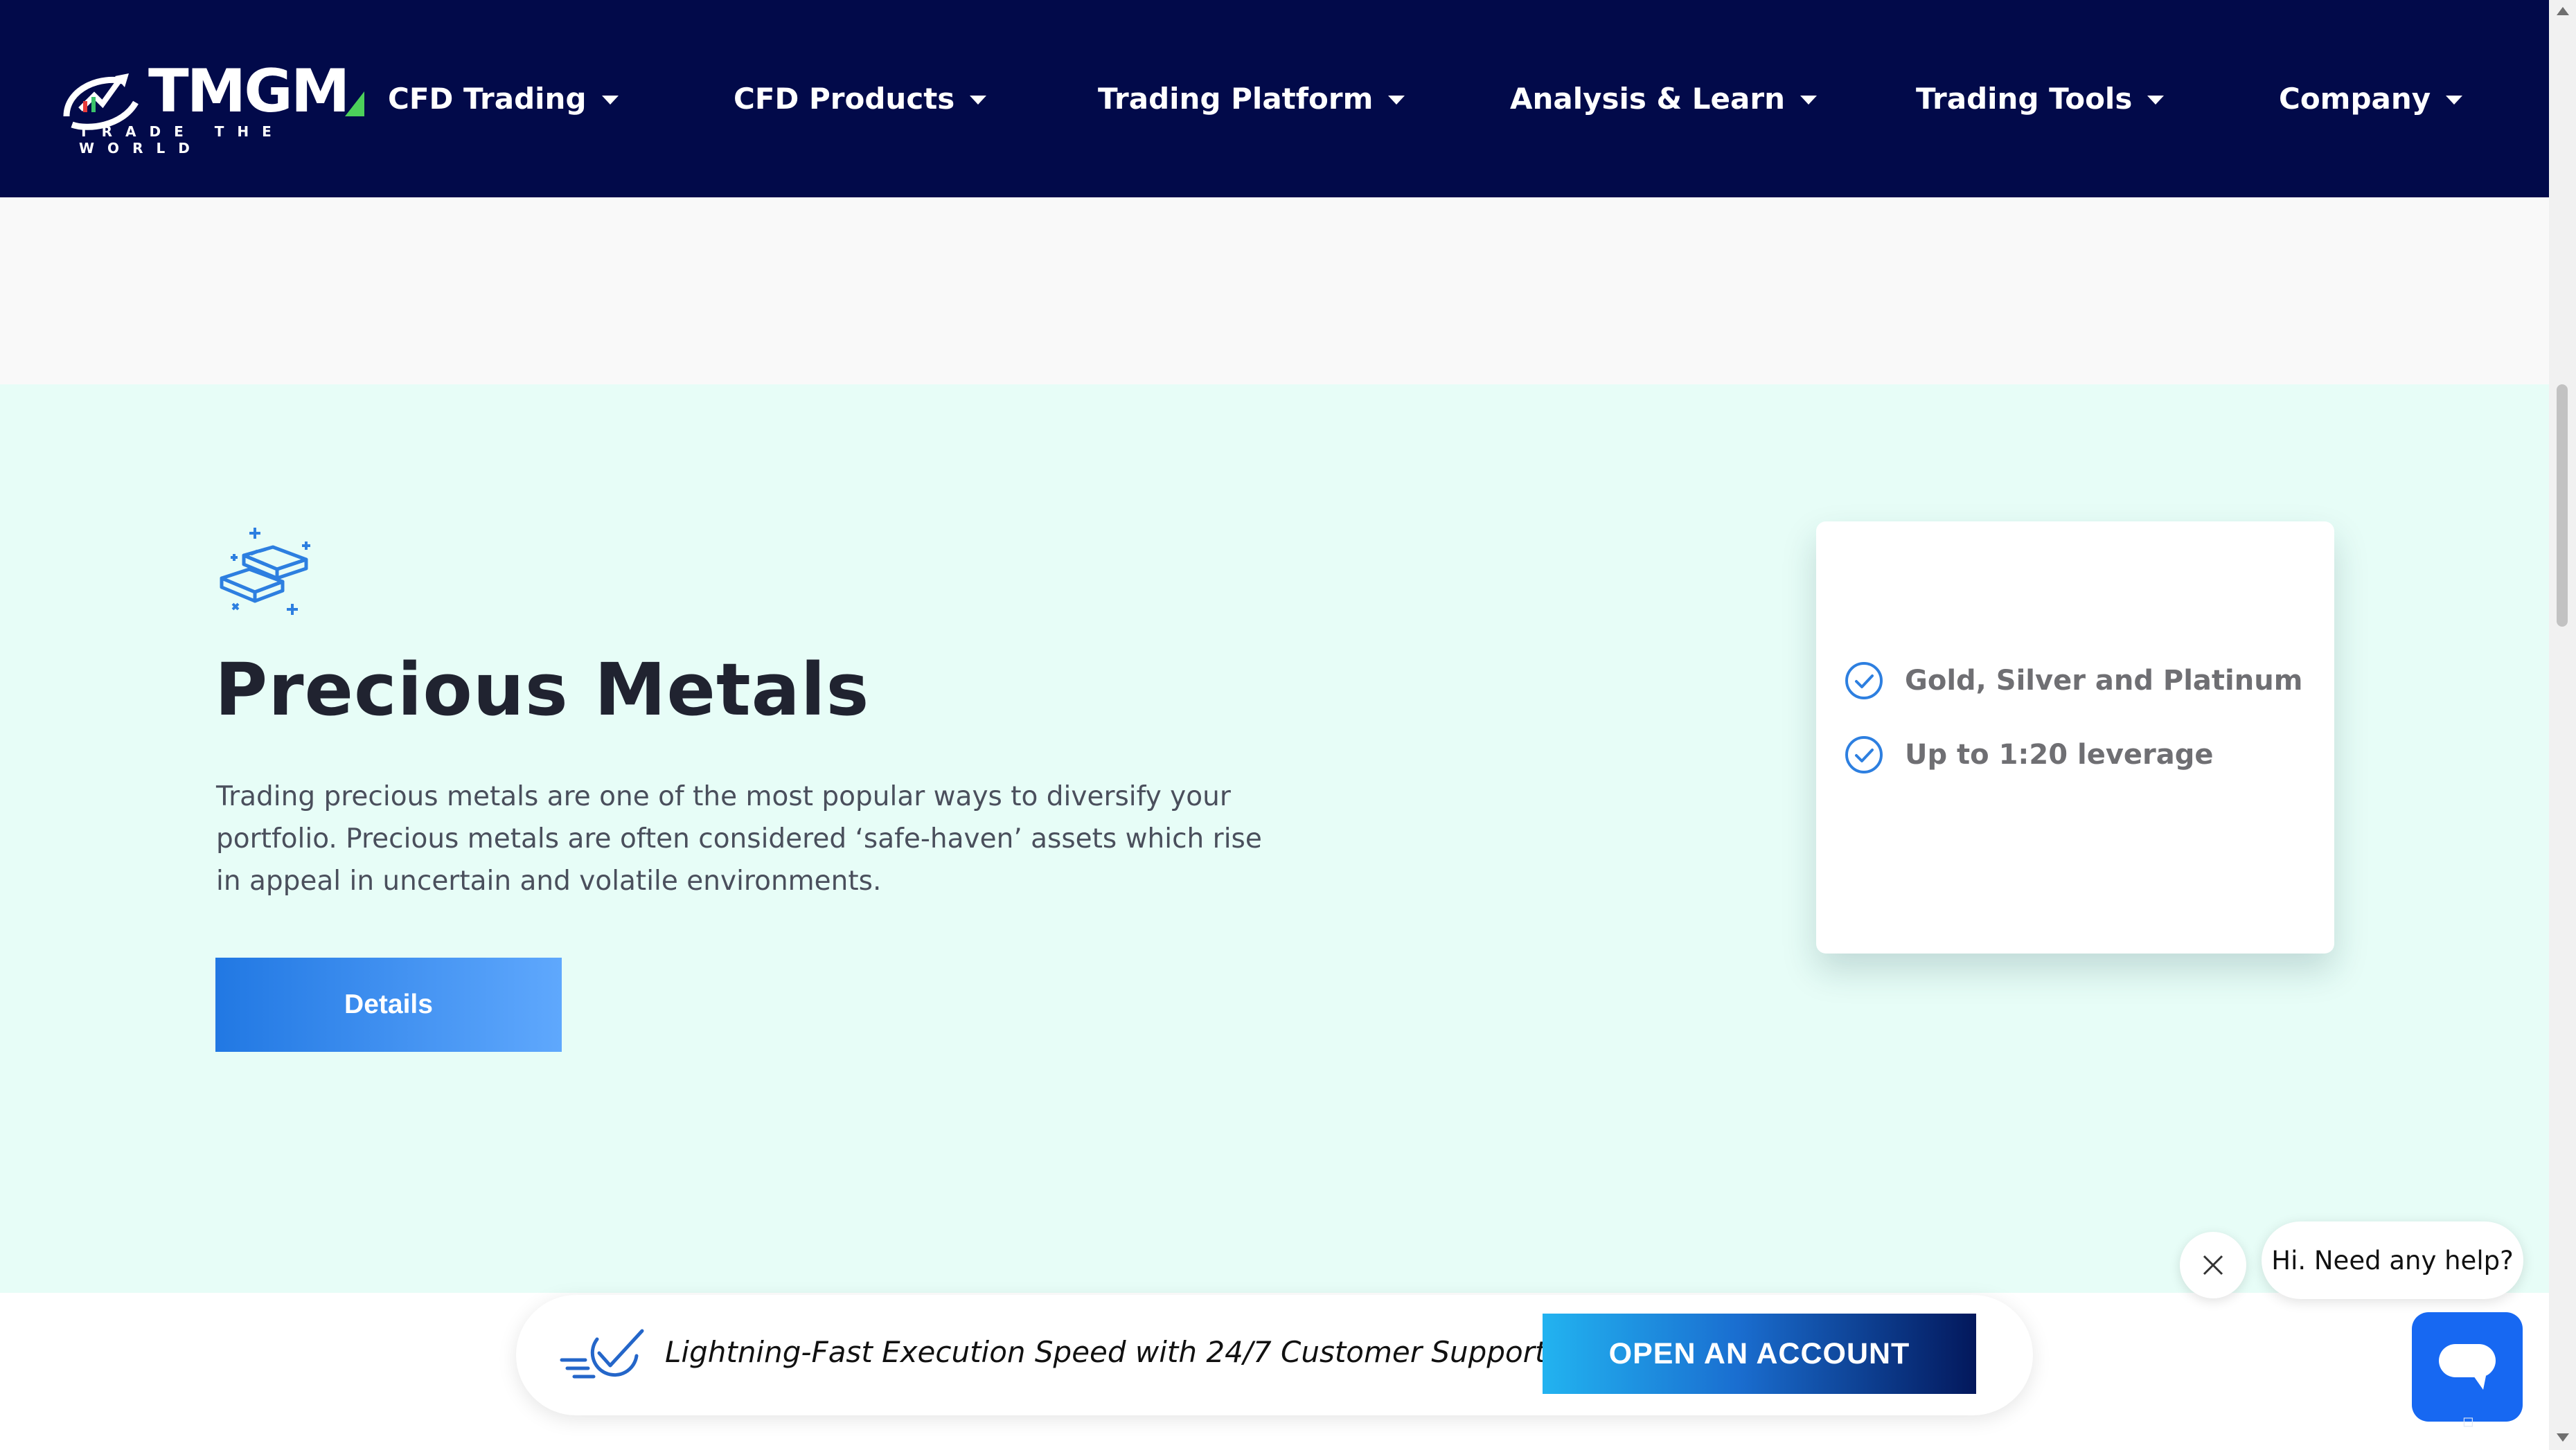 The height and width of the screenshot is (1450, 2576). I want to click on watermark-icon: ◻, so click(2468, 1421).